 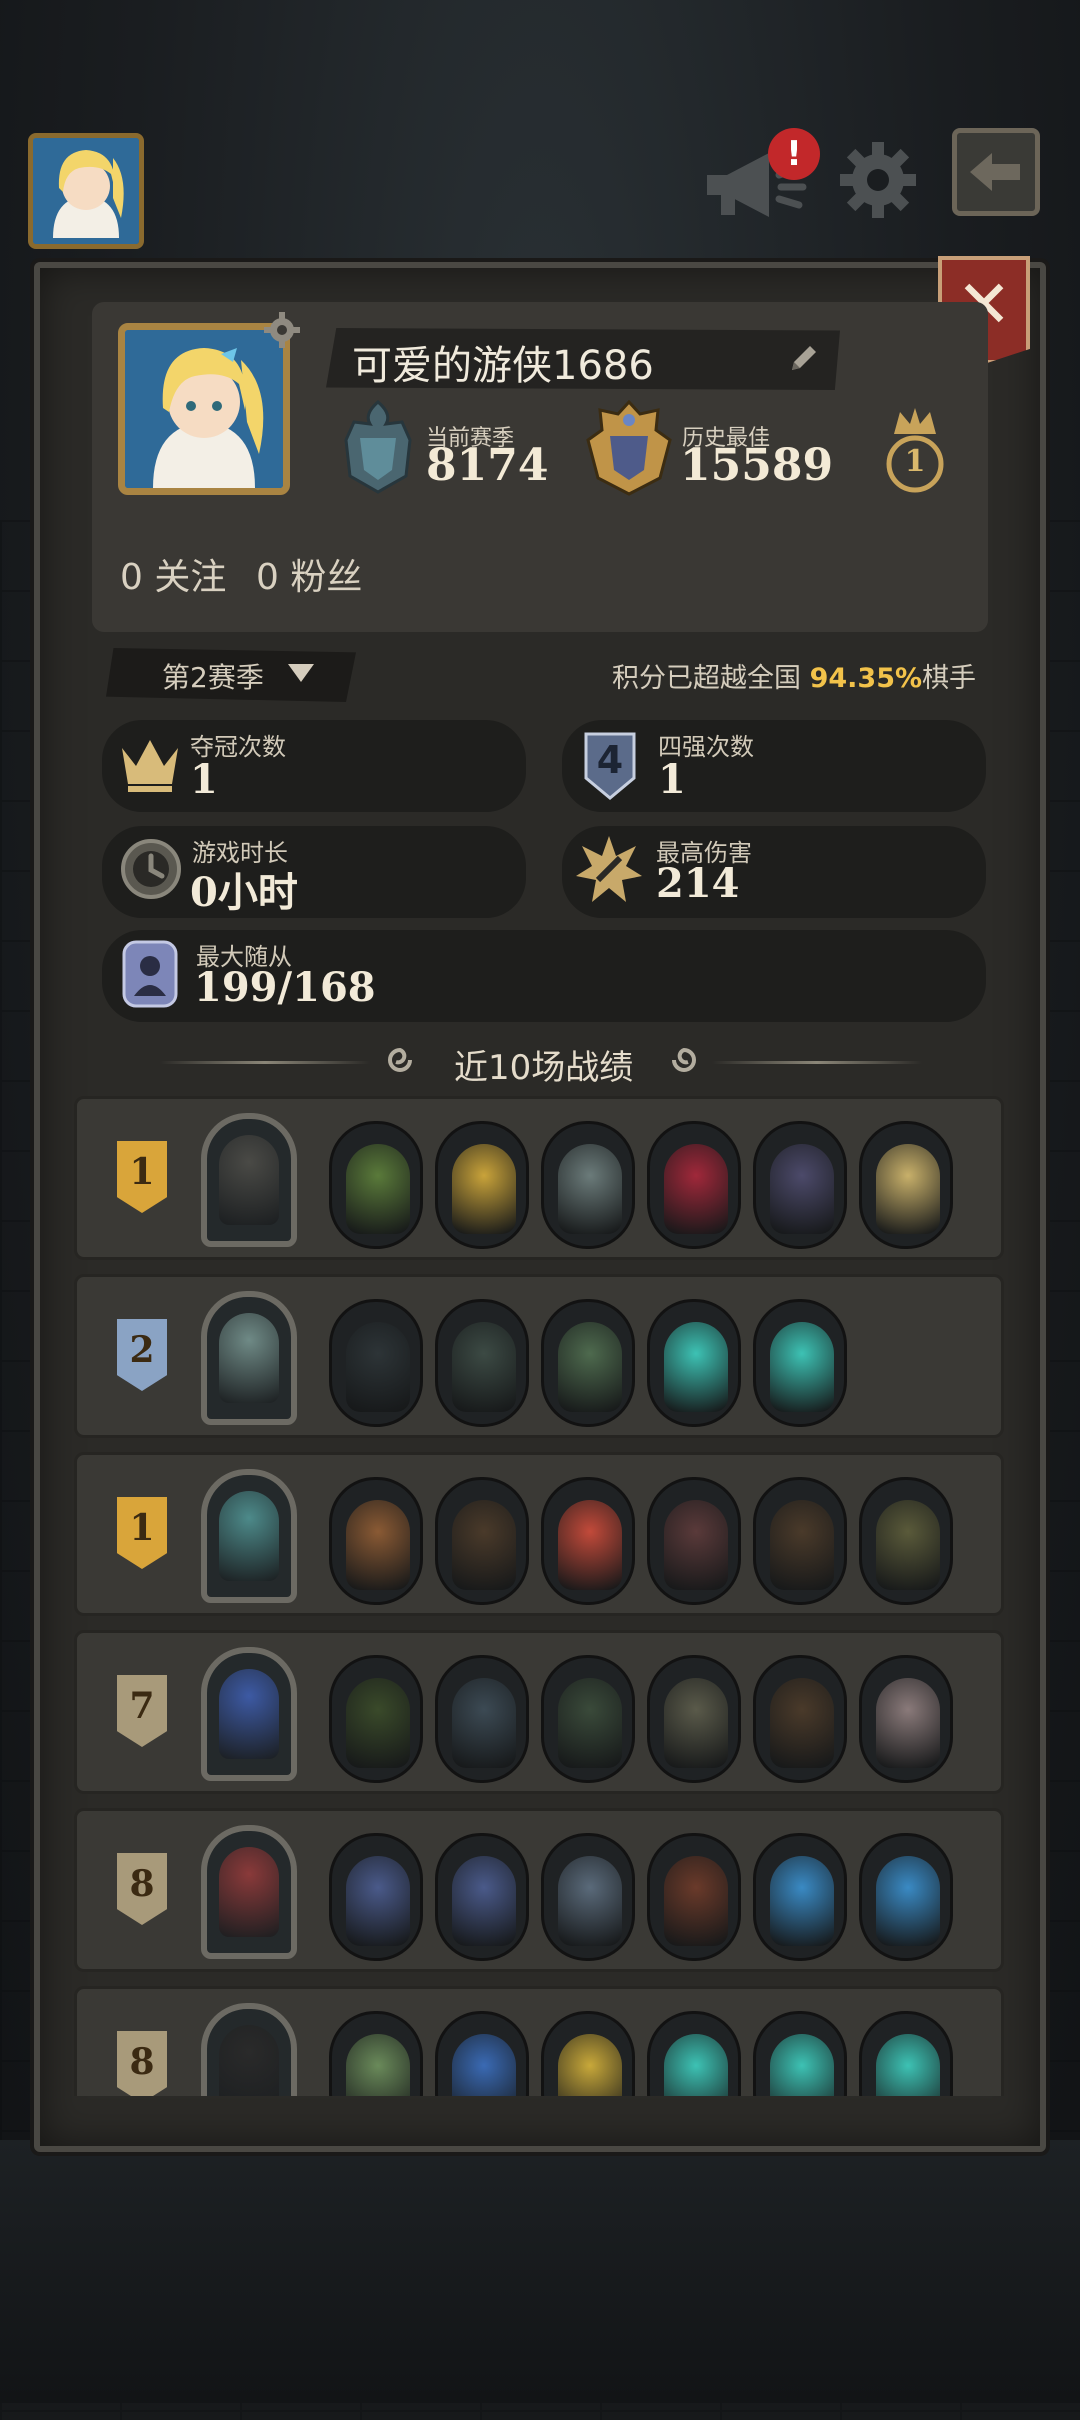 What do you see at coordinates (609, 871) in the screenshot?
I see `damage-burst-icon` at bounding box center [609, 871].